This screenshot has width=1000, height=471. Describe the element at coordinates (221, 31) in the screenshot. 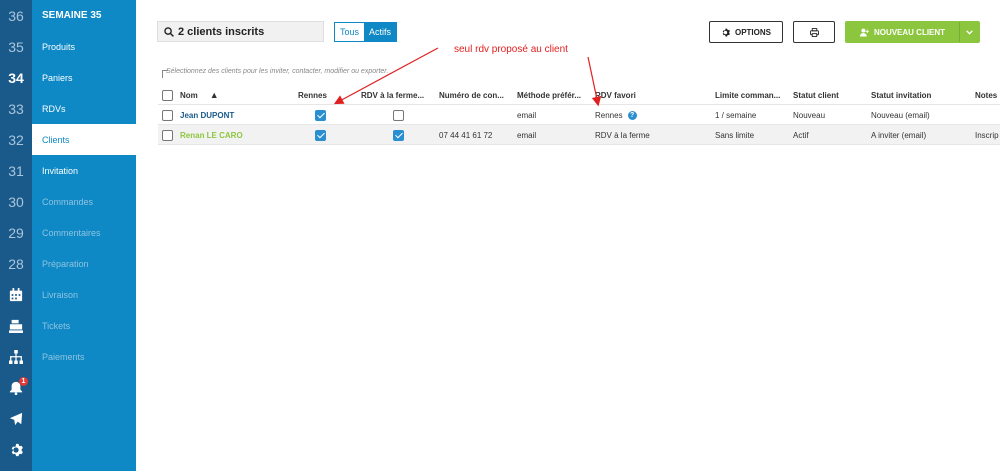

I see `search-count-label: 2 clients inscrits` at that location.